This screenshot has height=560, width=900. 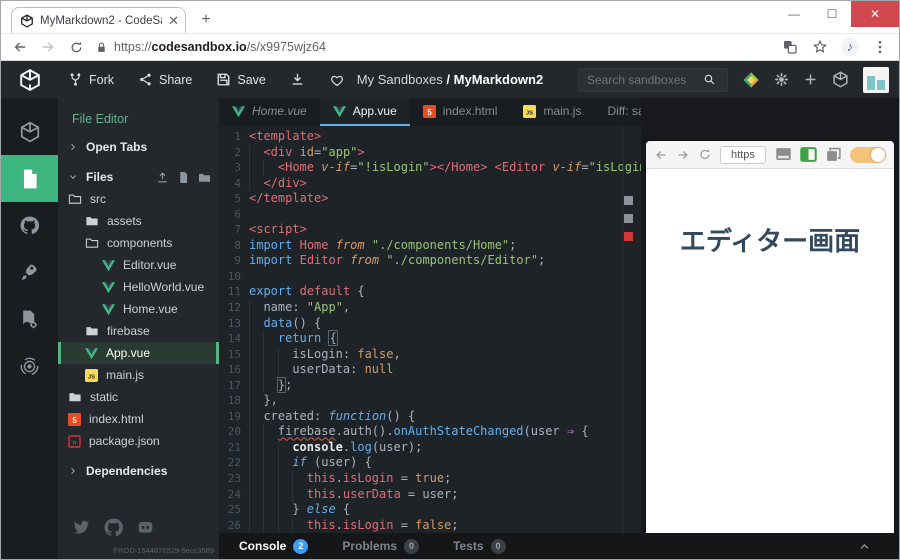 What do you see at coordinates (781, 79) in the screenshot?
I see `gear-icon` at bounding box center [781, 79].